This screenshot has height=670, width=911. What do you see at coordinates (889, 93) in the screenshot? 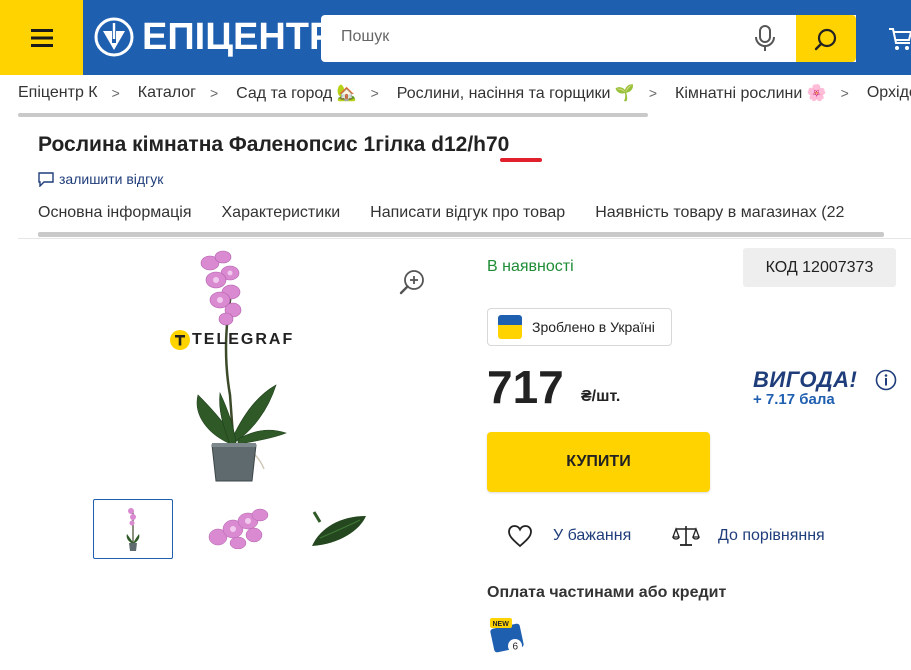
I see `breadcrumb-item-orchids: Орхідеї` at bounding box center [889, 93].